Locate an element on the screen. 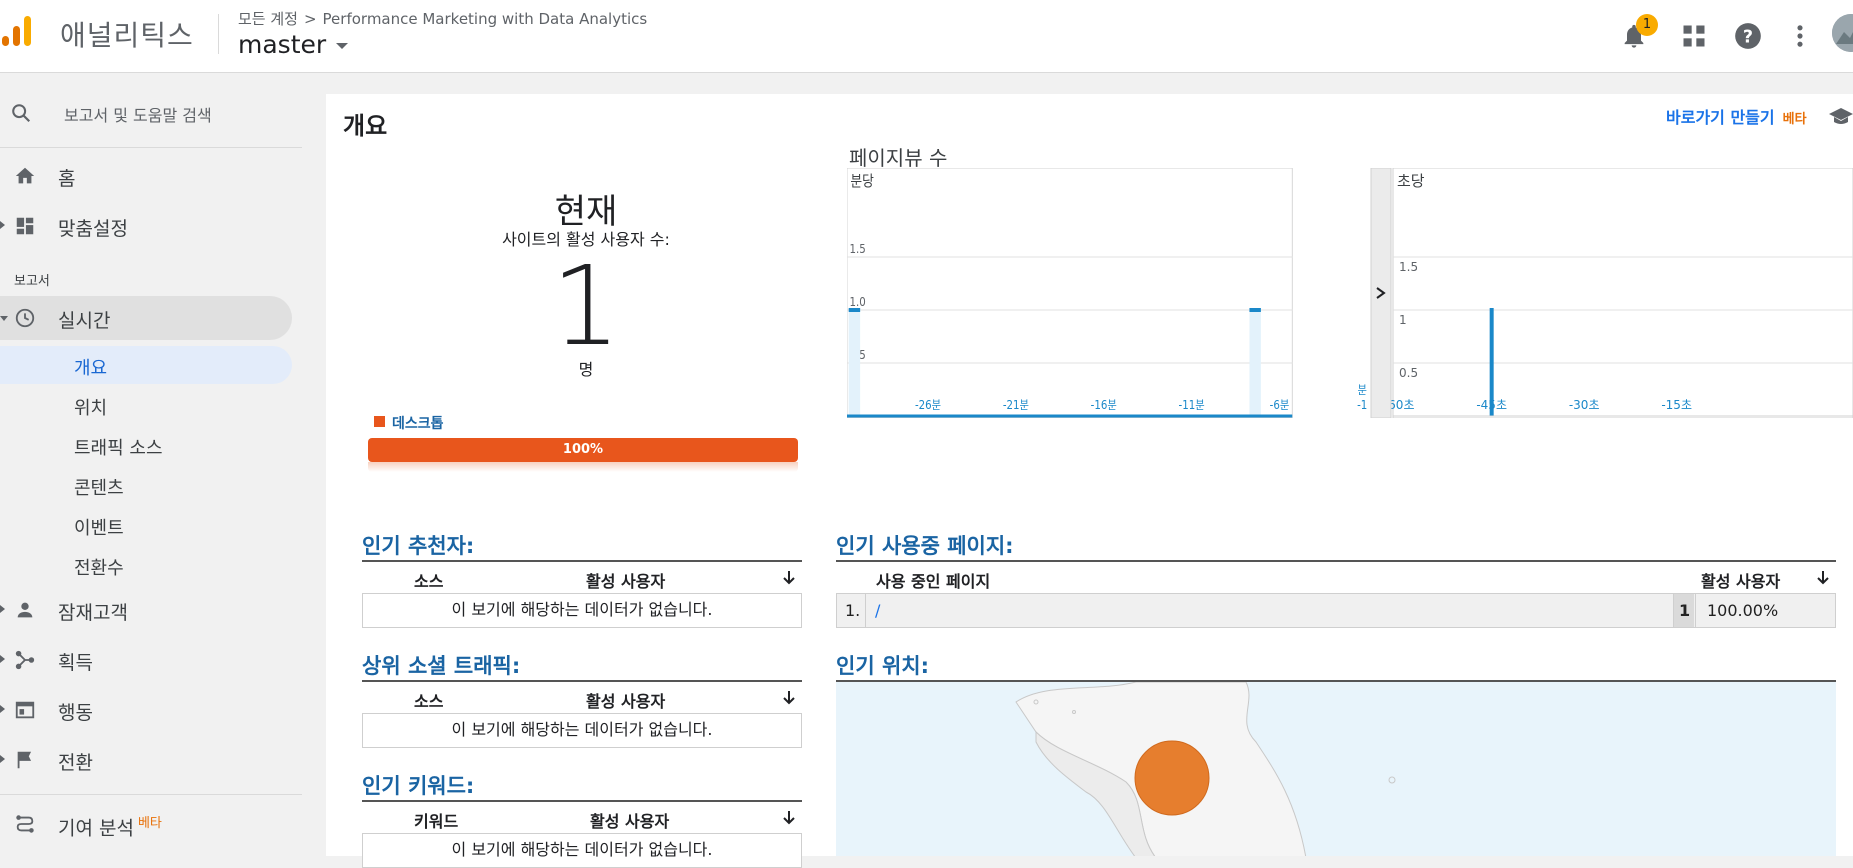 The height and width of the screenshot is (868, 1853). sidebar-item-audience: 잠재고객 is located at coordinates (146, 610).